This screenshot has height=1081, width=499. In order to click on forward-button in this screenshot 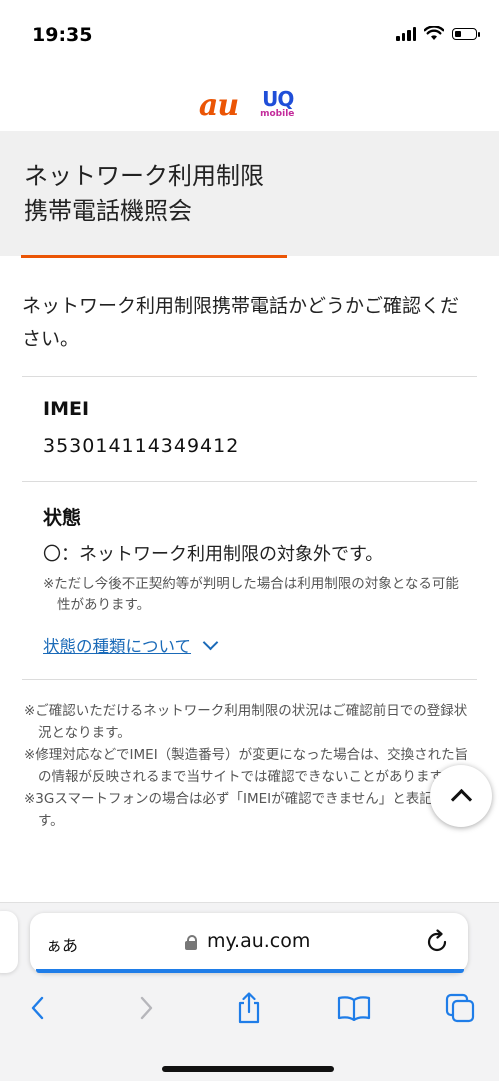, I will do `click(146, 1008)`.